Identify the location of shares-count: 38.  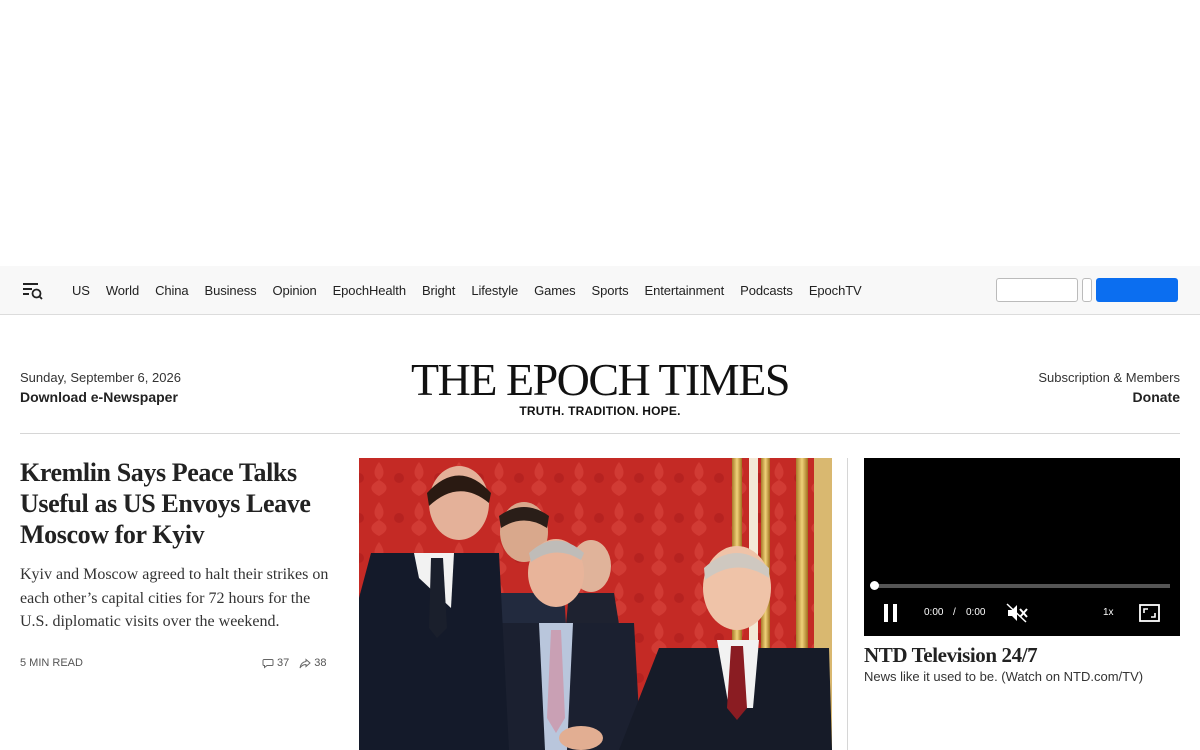
(313, 663).